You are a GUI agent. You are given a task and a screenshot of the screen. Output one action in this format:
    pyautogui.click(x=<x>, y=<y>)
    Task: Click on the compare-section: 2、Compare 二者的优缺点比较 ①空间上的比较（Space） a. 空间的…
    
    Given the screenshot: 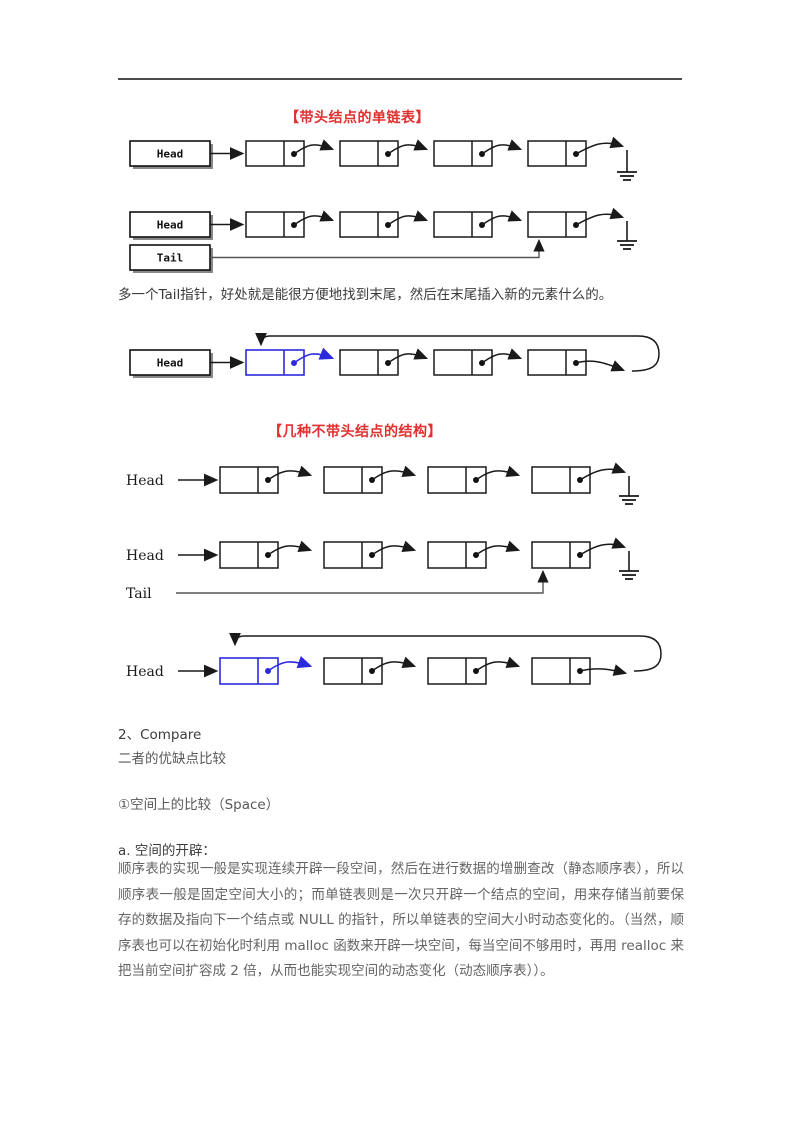 What is the action you would take?
    pyautogui.click(x=401, y=793)
    